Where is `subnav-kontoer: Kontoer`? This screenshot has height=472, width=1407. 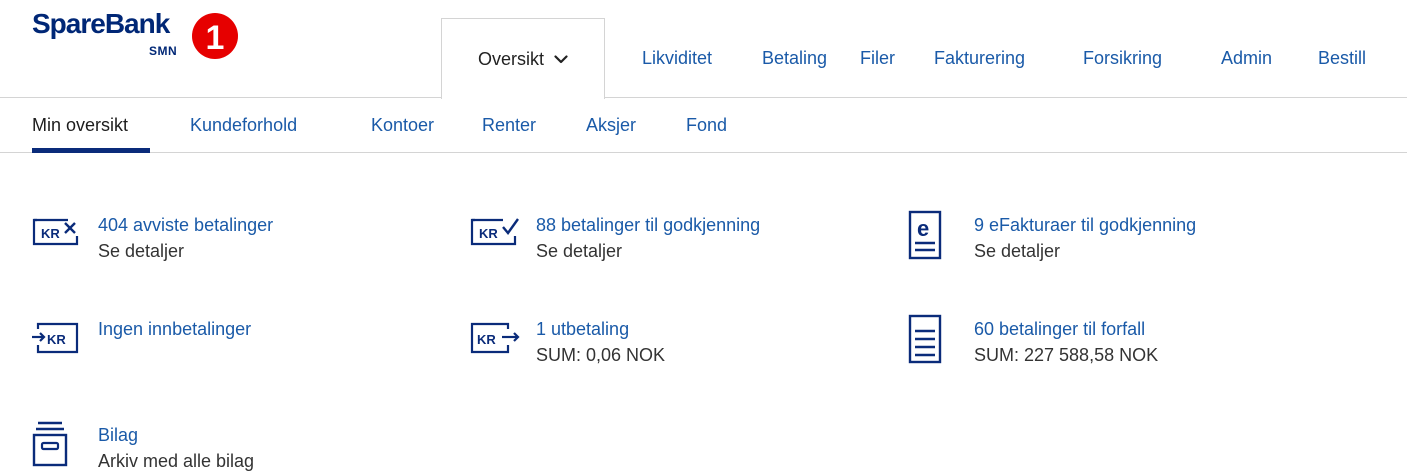
subnav-kontoer: Kontoer is located at coordinates (402, 125).